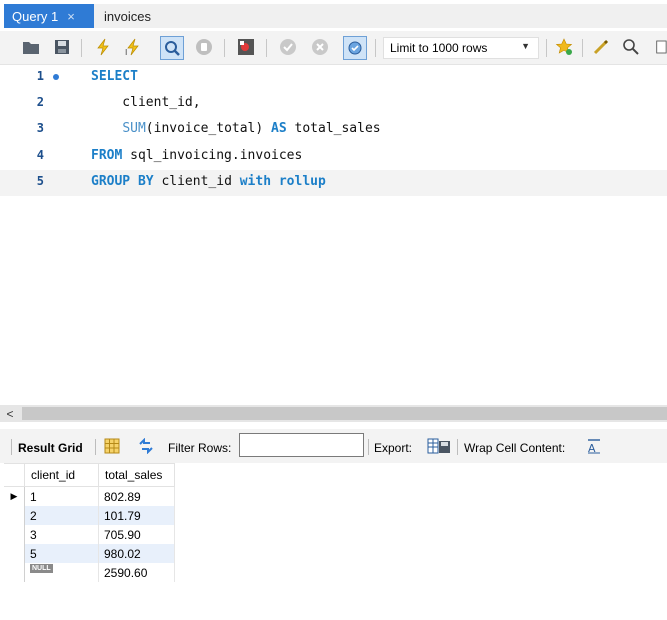 The width and height of the screenshot is (667, 620). I want to click on filter-rows-input, so click(301, 445).